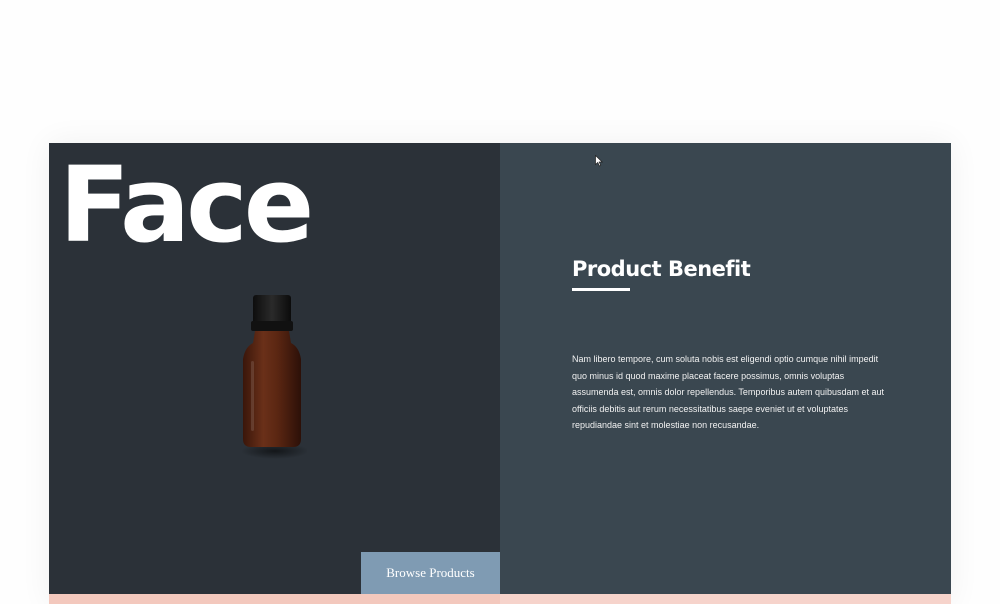 This screenshot has width=1000, height=604. Describe the element at coordinates (274, 377) in the screenshot. I see `serum-bottle-image` at that location.